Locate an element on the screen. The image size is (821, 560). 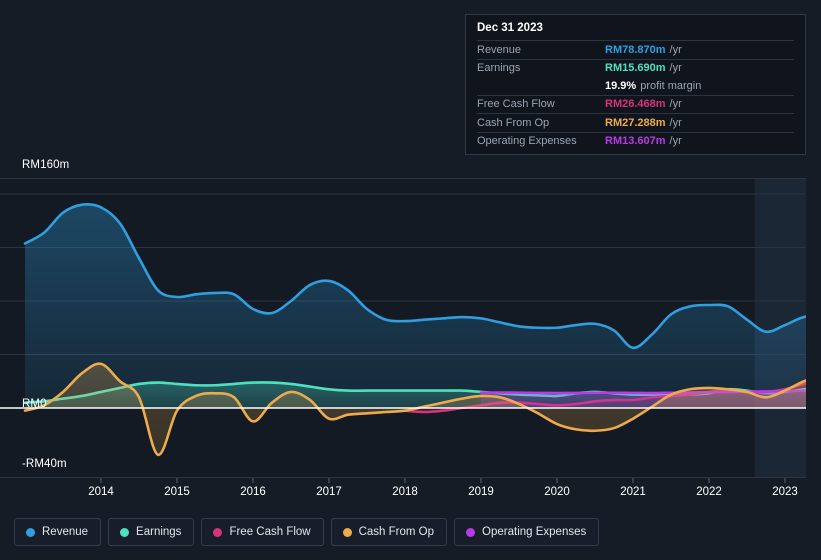
y-axis-label-zero: RM0 is located at coordinates (34, 404).